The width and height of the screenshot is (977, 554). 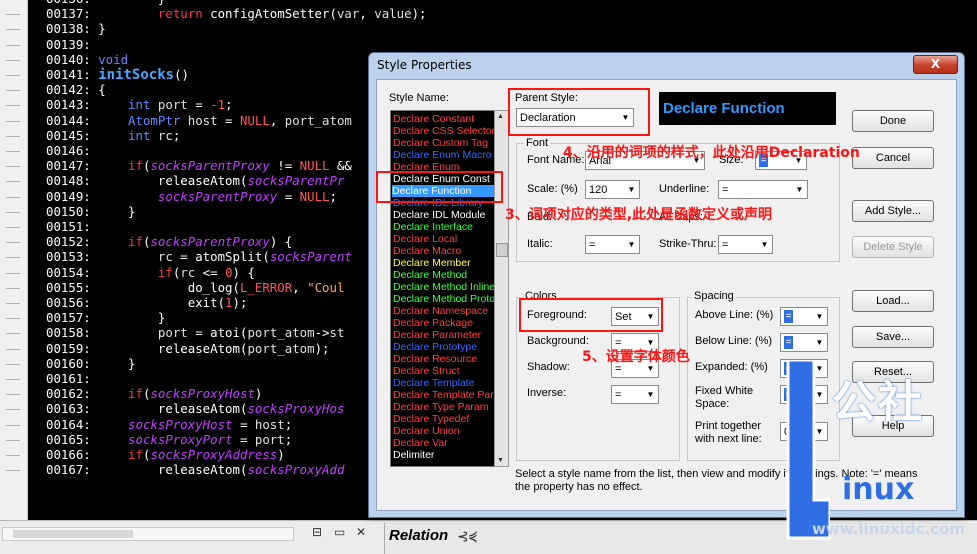 I want to click on line-number: 00161:, so click(x=72, y=378).